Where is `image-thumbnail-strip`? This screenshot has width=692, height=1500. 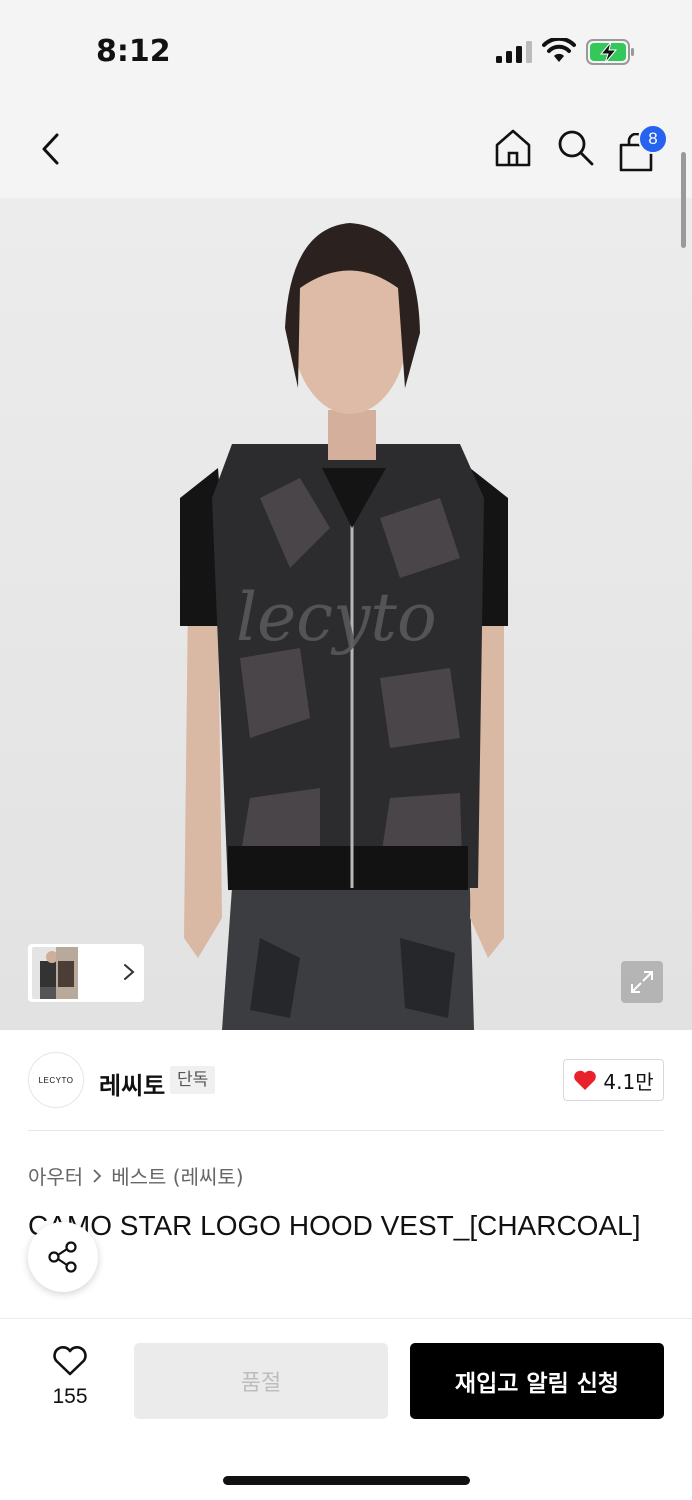
image-thumbnail-strip is located at coordinates (86, 973).